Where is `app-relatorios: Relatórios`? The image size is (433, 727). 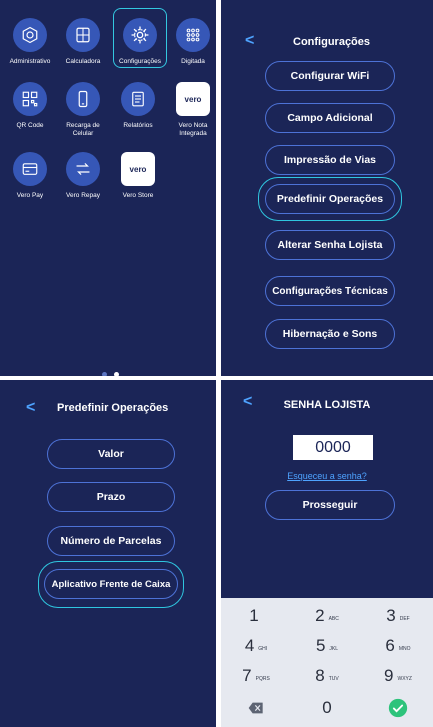 app-relatorios: Relatórios is located at coordinates (138, 106).